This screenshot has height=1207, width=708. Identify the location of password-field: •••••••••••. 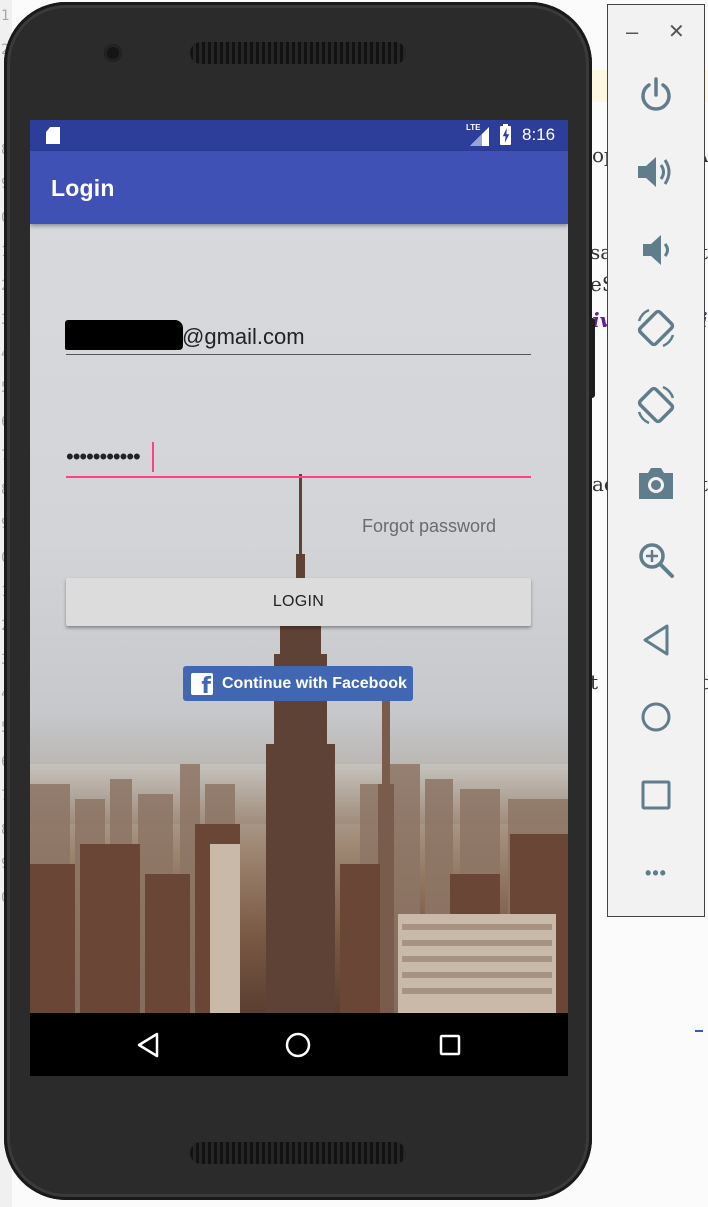
(103, 457).